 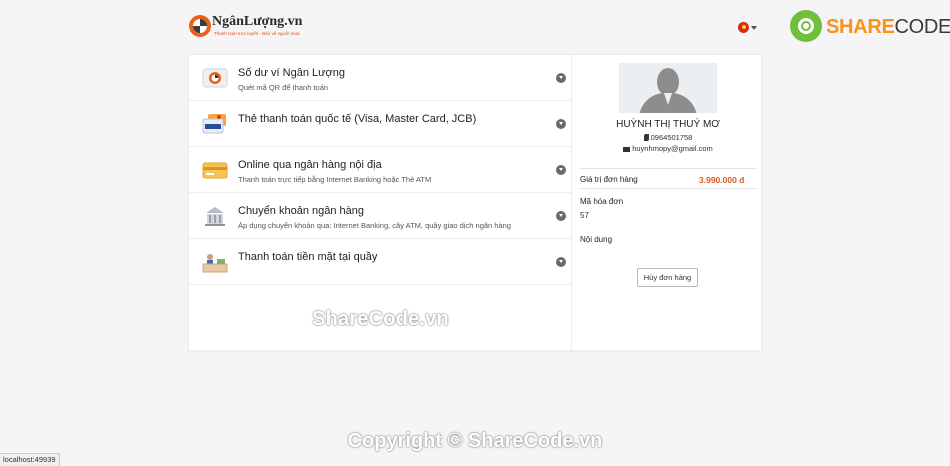 I want to click on wallet-icon, so click(x=215, y=78).